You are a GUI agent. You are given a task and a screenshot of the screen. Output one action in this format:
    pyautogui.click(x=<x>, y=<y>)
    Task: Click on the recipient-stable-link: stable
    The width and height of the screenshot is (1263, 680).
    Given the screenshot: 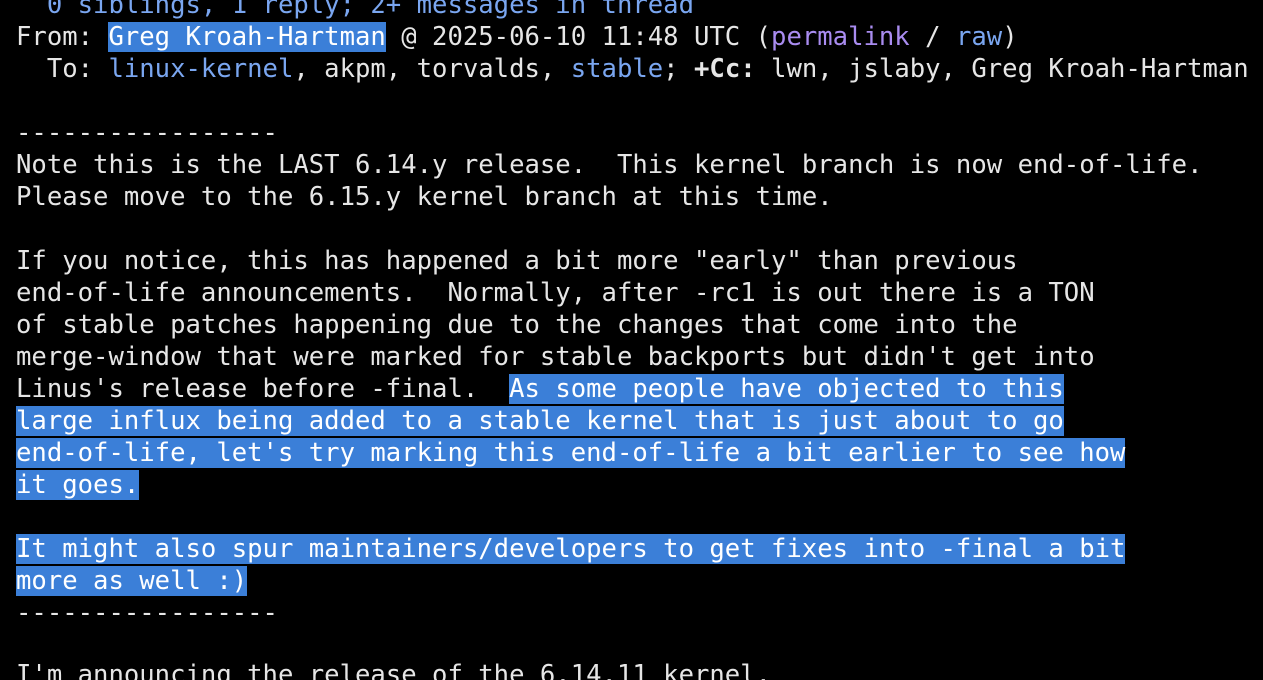 What is the action you would take?
    pyautogui.click(x=617, y=69)
    